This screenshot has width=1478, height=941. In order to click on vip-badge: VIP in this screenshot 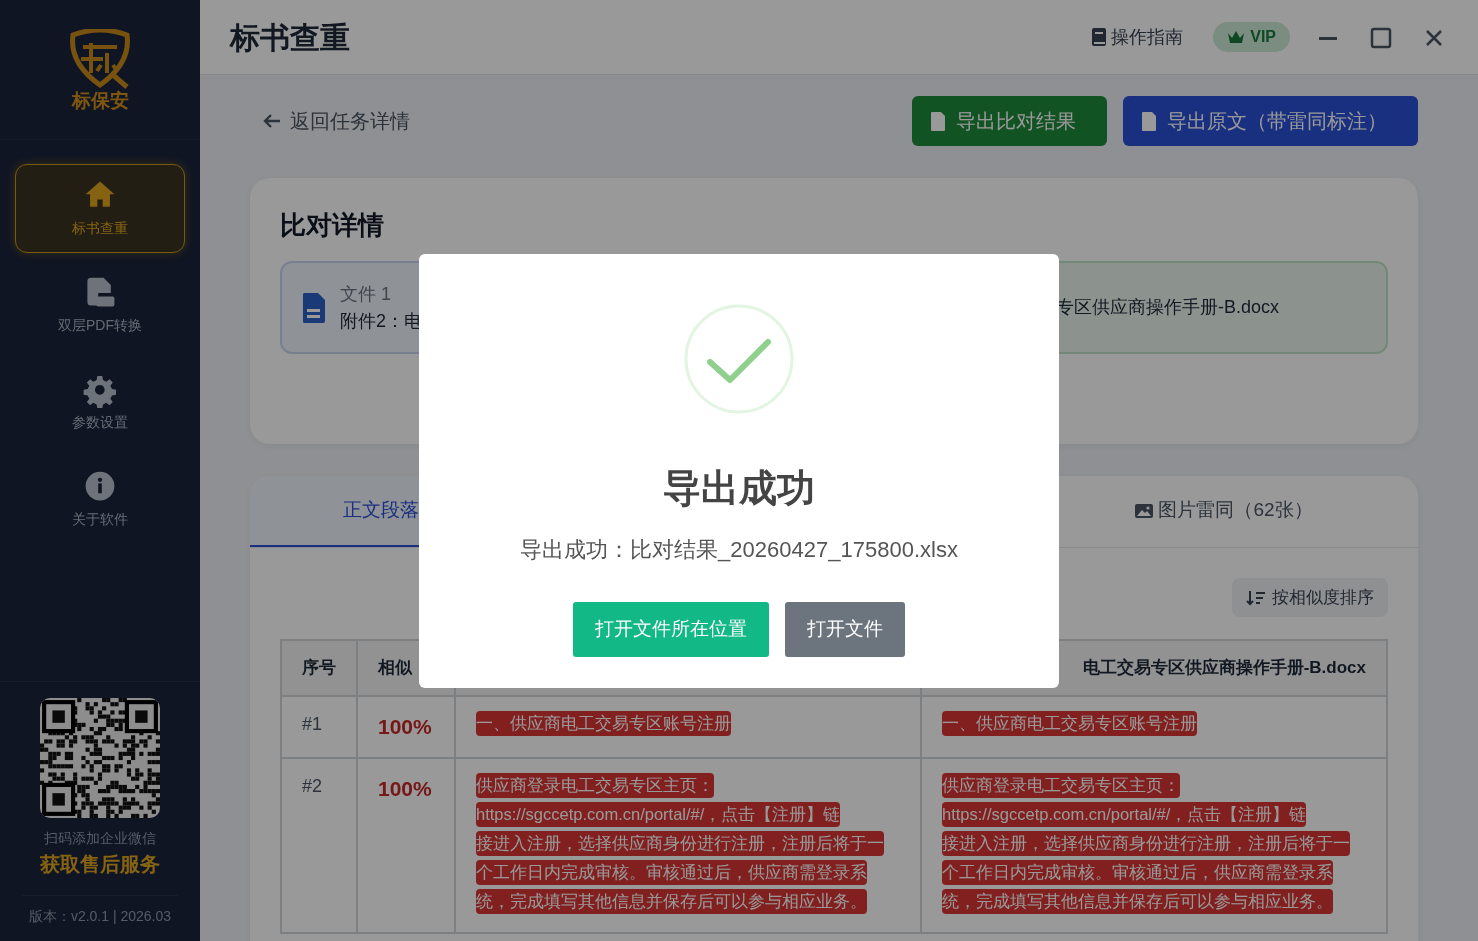, I will do `click(1251, 37)`.